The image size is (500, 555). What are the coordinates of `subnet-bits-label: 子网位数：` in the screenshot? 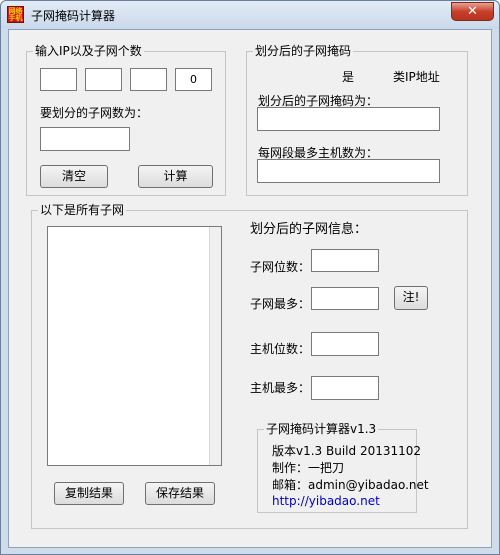 It's located at (280, 267).